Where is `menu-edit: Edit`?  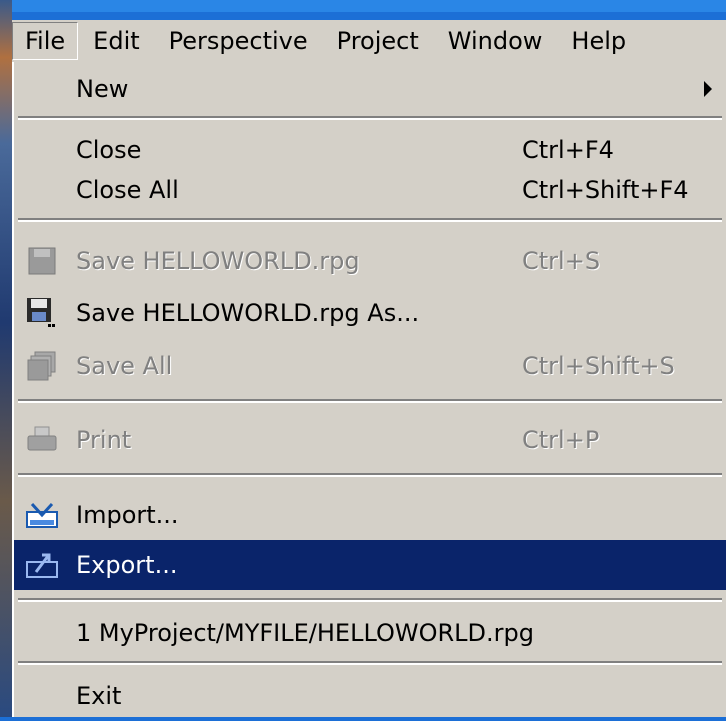
menu-edit: Edit is located at coordinates (116, 41).